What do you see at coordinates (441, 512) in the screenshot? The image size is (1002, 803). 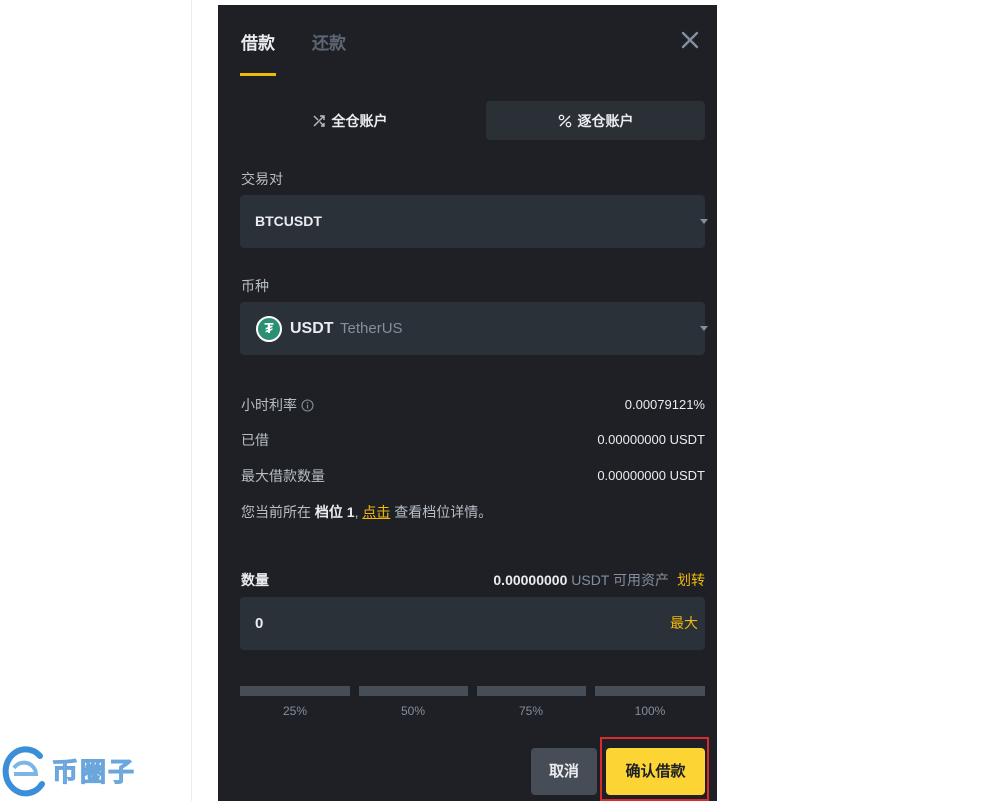 I see `tier-note-suffix: 查看档位详情。` at bounding box center [441, 512].